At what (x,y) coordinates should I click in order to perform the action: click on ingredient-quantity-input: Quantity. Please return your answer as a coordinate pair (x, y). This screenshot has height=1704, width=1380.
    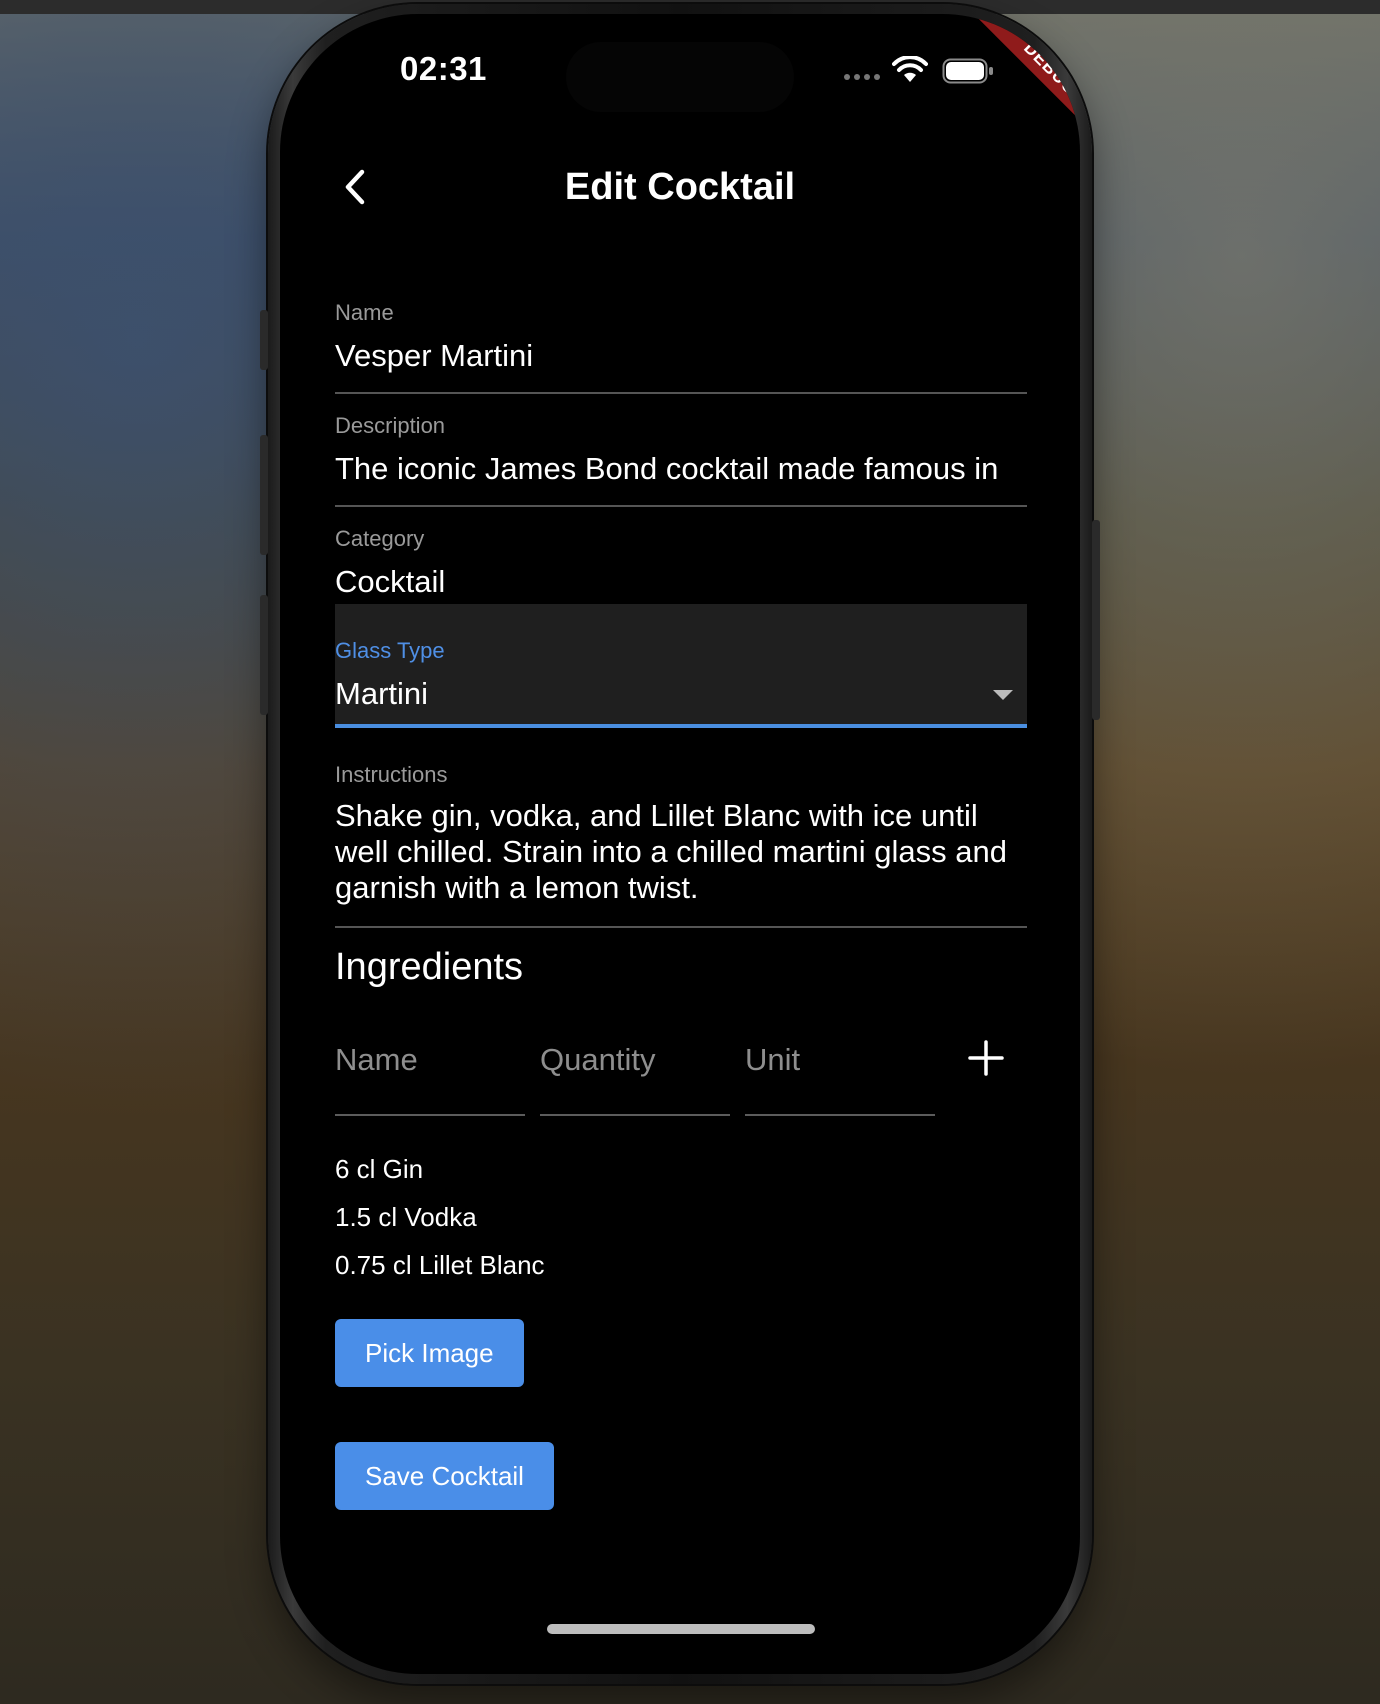
    Looking at the image, I should click on (635, 1070).